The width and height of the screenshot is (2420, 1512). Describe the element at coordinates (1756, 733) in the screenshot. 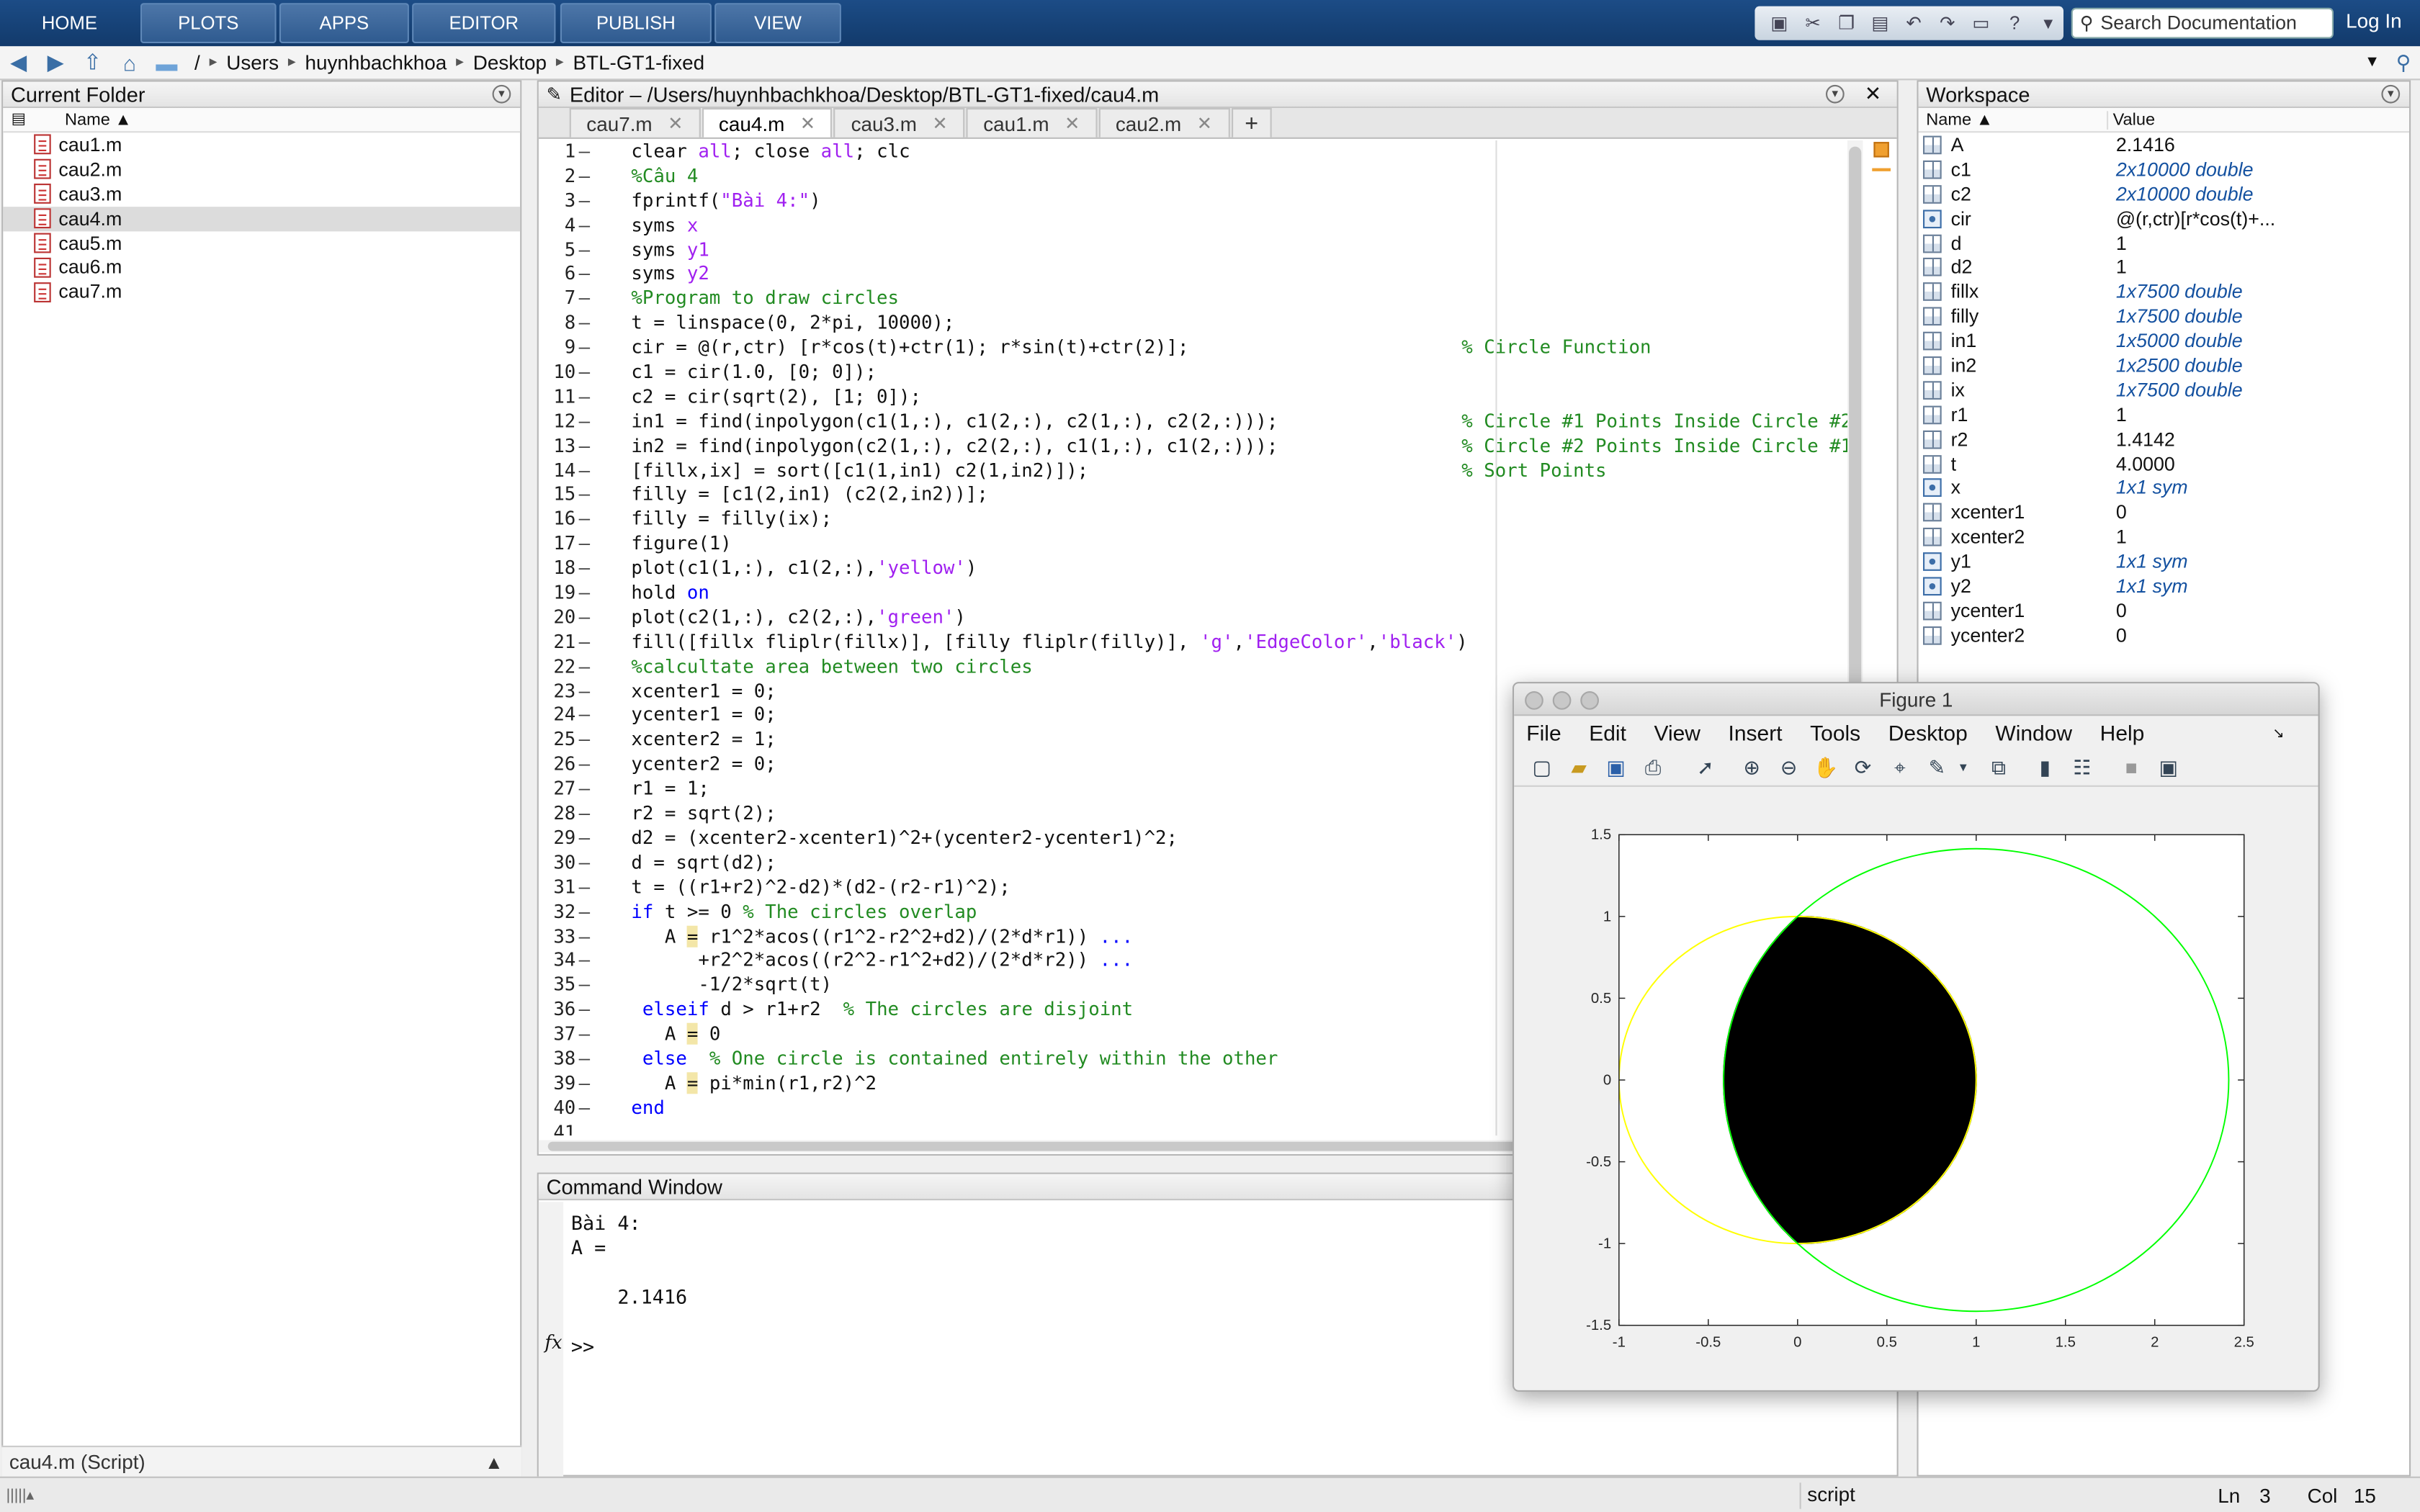

I see `menu-insert: Insert` at that location.